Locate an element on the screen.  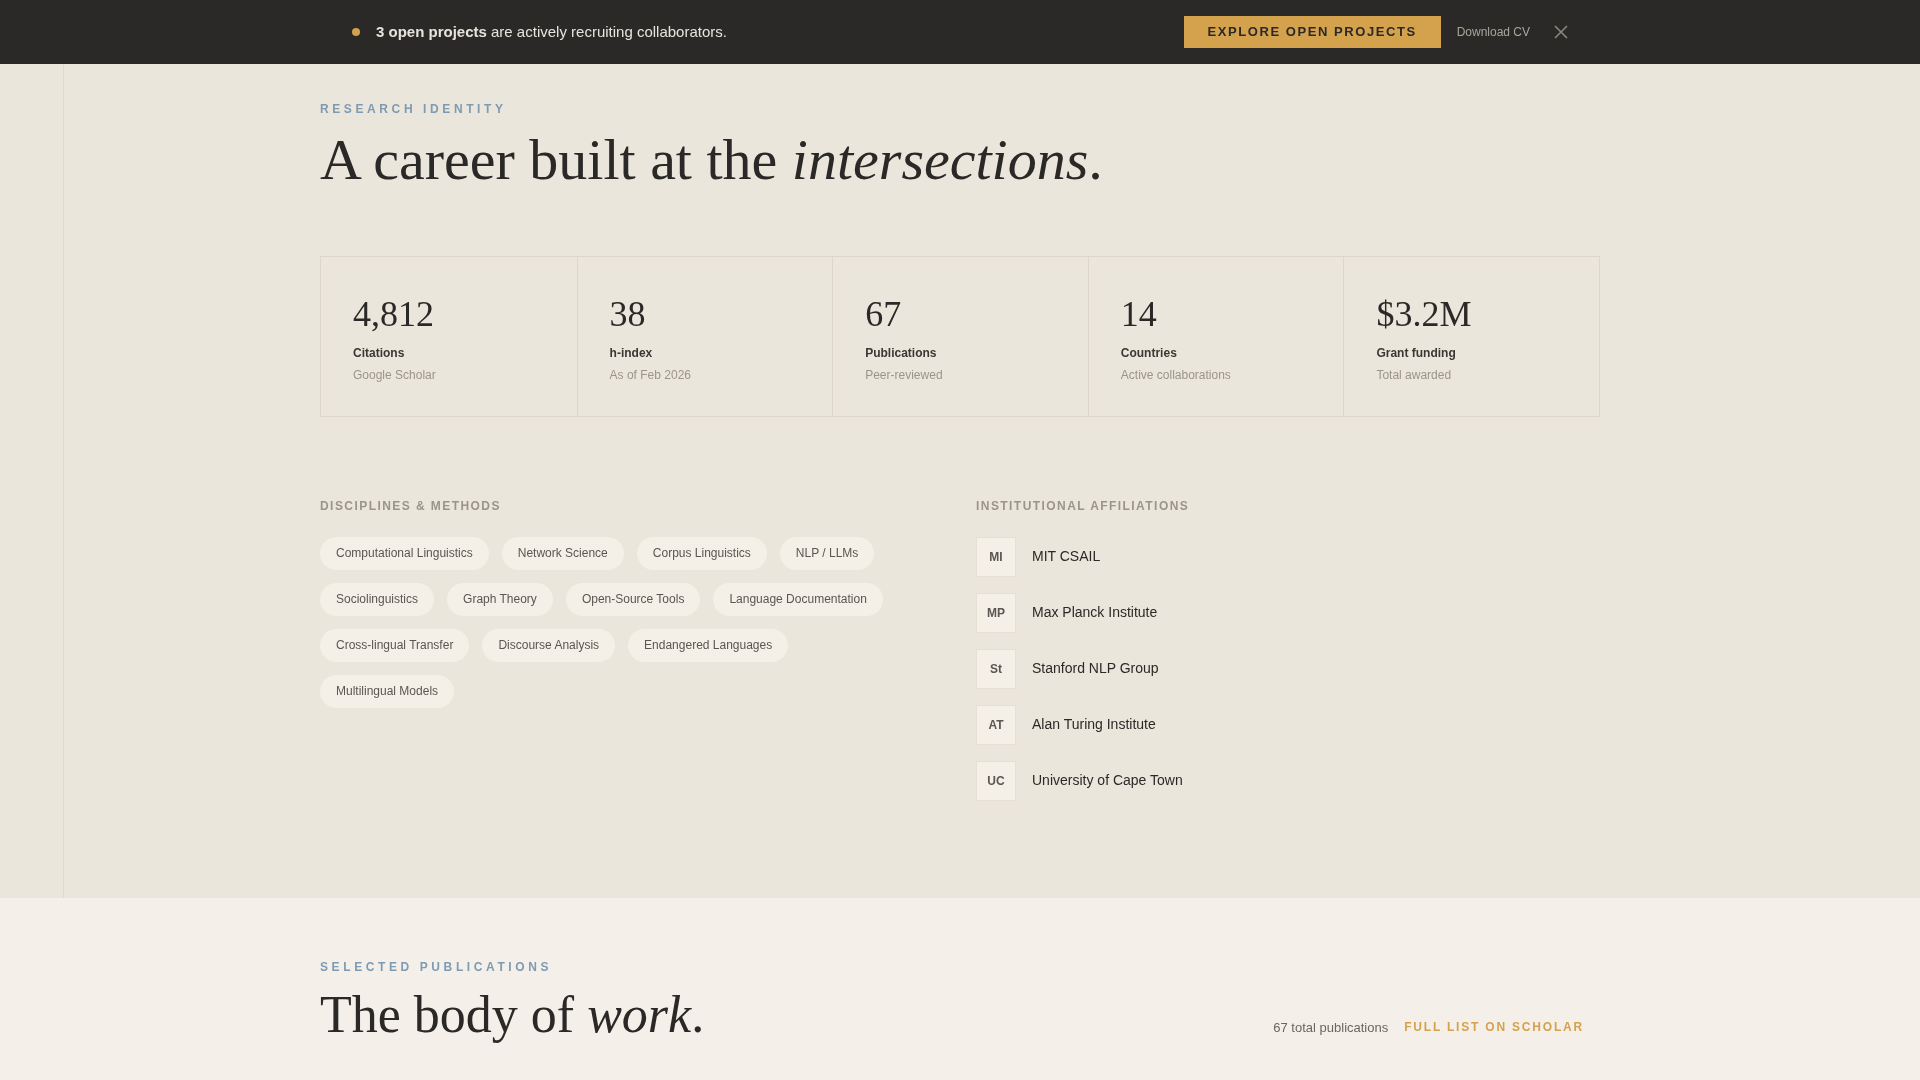
stat-label: Countries is located at coordinates (1149, 353).